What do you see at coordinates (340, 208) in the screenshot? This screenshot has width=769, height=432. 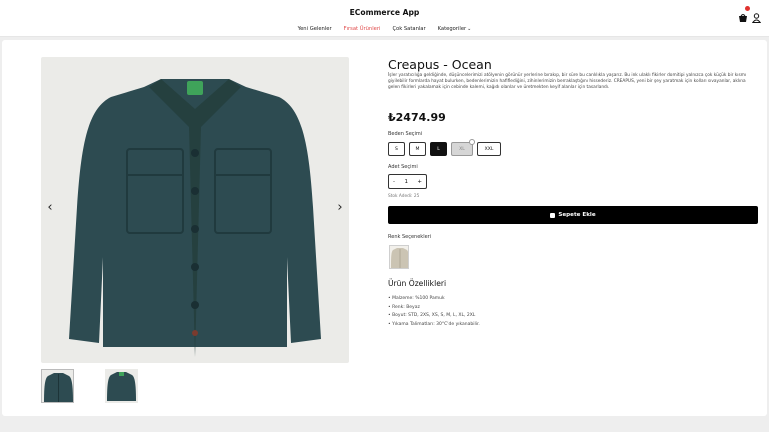 I see `next-image-button: ›` at bounding box center [340, 208].